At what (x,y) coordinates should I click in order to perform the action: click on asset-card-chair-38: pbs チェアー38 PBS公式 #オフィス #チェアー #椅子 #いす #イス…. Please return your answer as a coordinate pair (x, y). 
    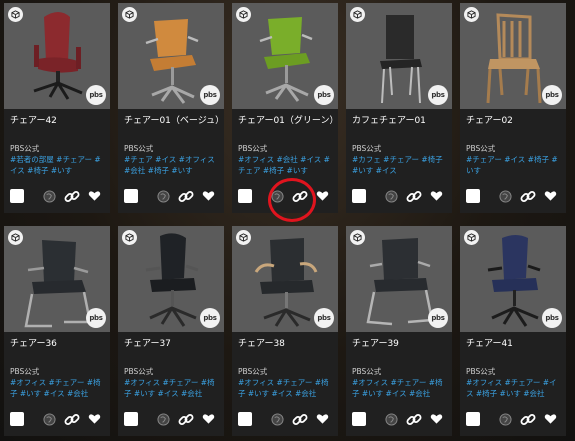
    Looking at the image, I should click on (285, 331).